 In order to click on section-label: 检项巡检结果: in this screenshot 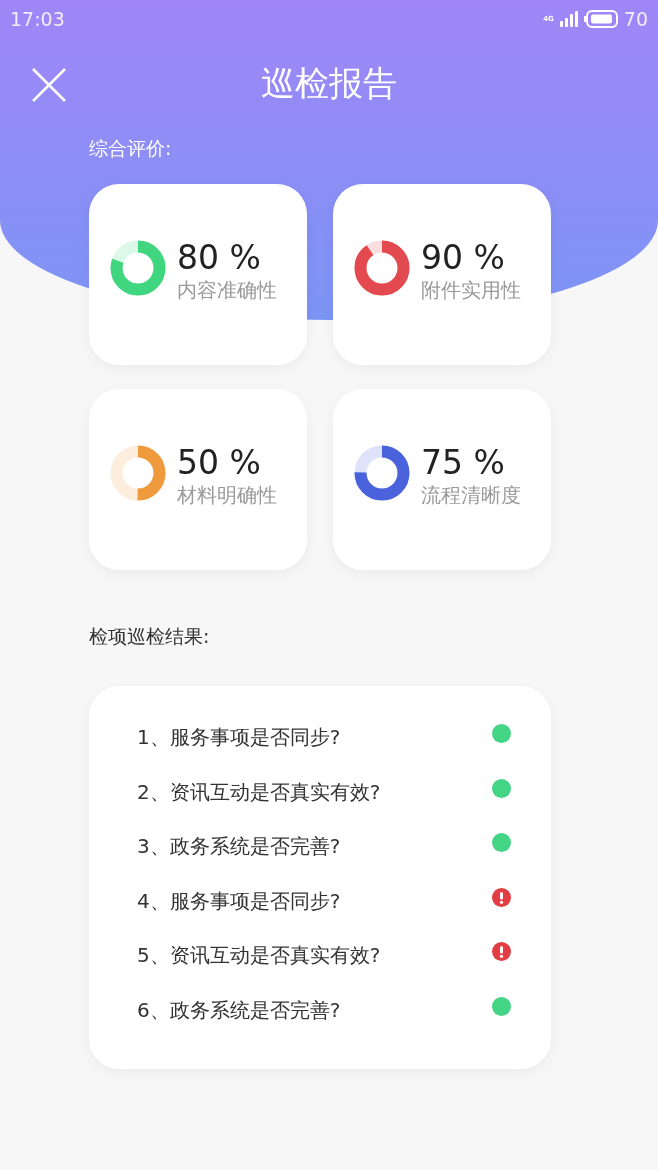, I will do `click(150, 636)`.